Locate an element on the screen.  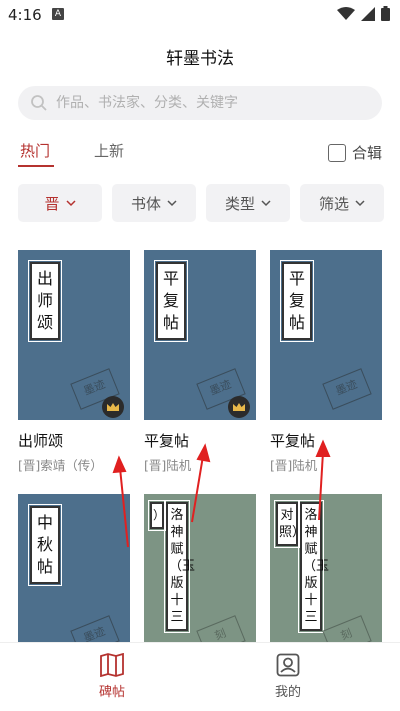
status-icons is located at coordinates (363, 13).